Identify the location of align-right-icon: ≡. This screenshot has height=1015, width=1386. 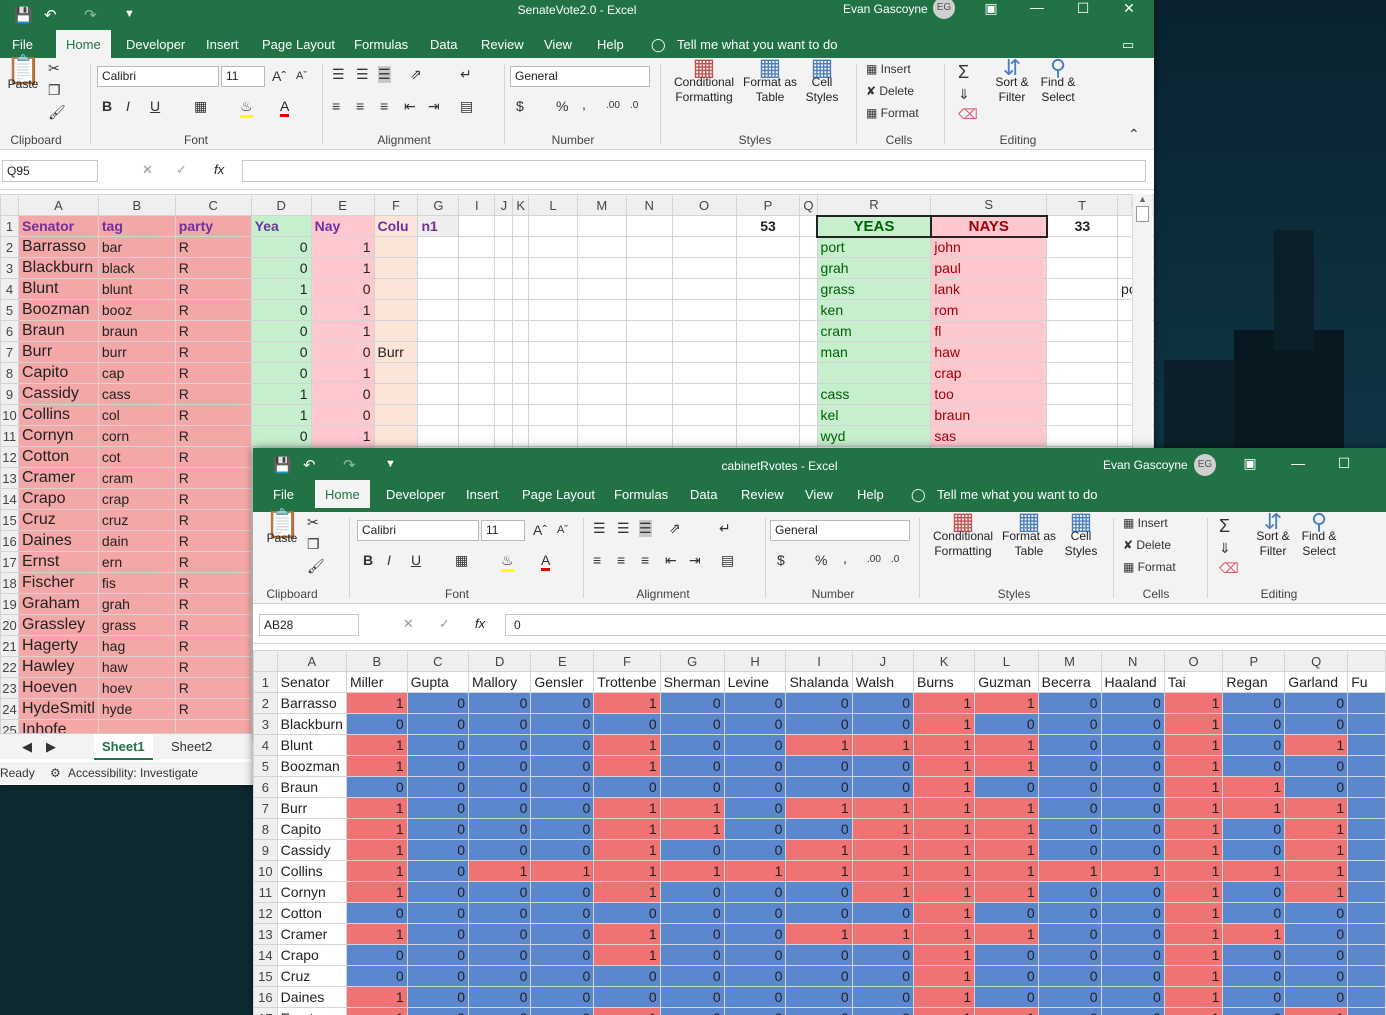
(645, 560).